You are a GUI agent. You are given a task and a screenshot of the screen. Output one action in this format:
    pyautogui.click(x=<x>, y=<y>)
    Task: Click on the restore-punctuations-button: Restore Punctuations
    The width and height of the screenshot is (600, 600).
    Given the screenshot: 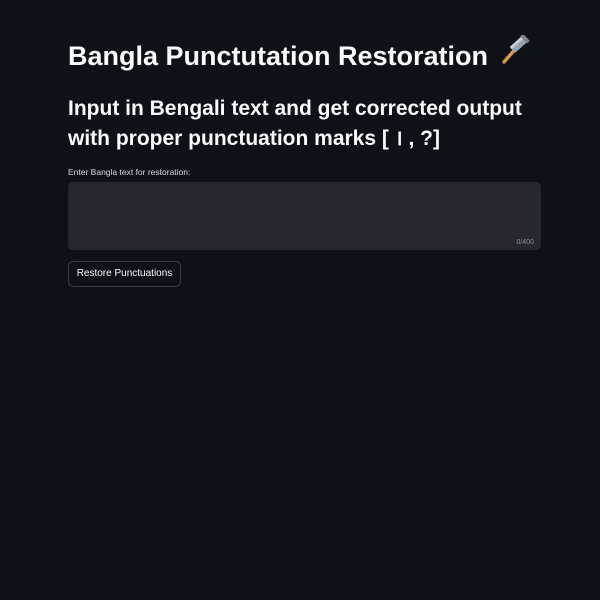 What is the action you would take?
    pyautogui.click(x=124, y=274)
    